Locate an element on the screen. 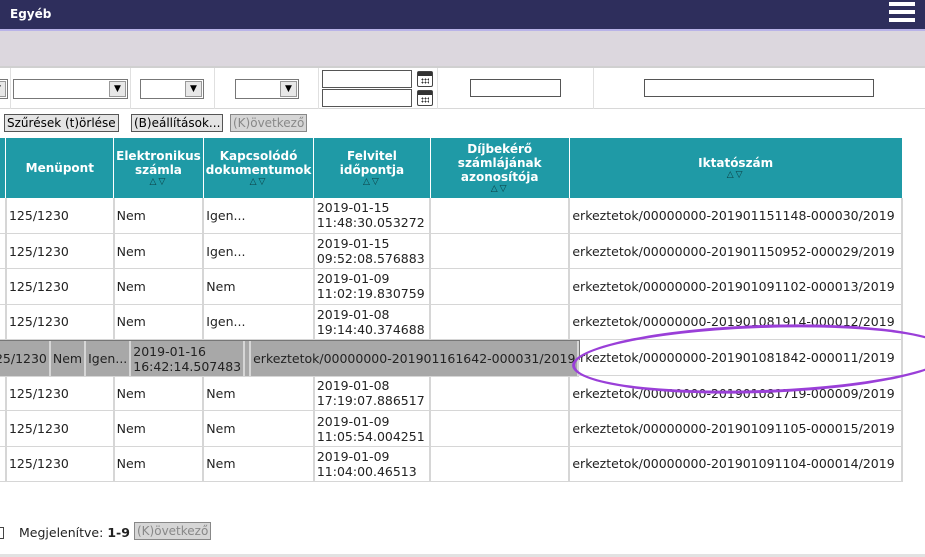 This screenshot has width=925, height=557. cell-entry-time: 2019-01-09 11:04:00.46513 is located at coordinates (372, 464).